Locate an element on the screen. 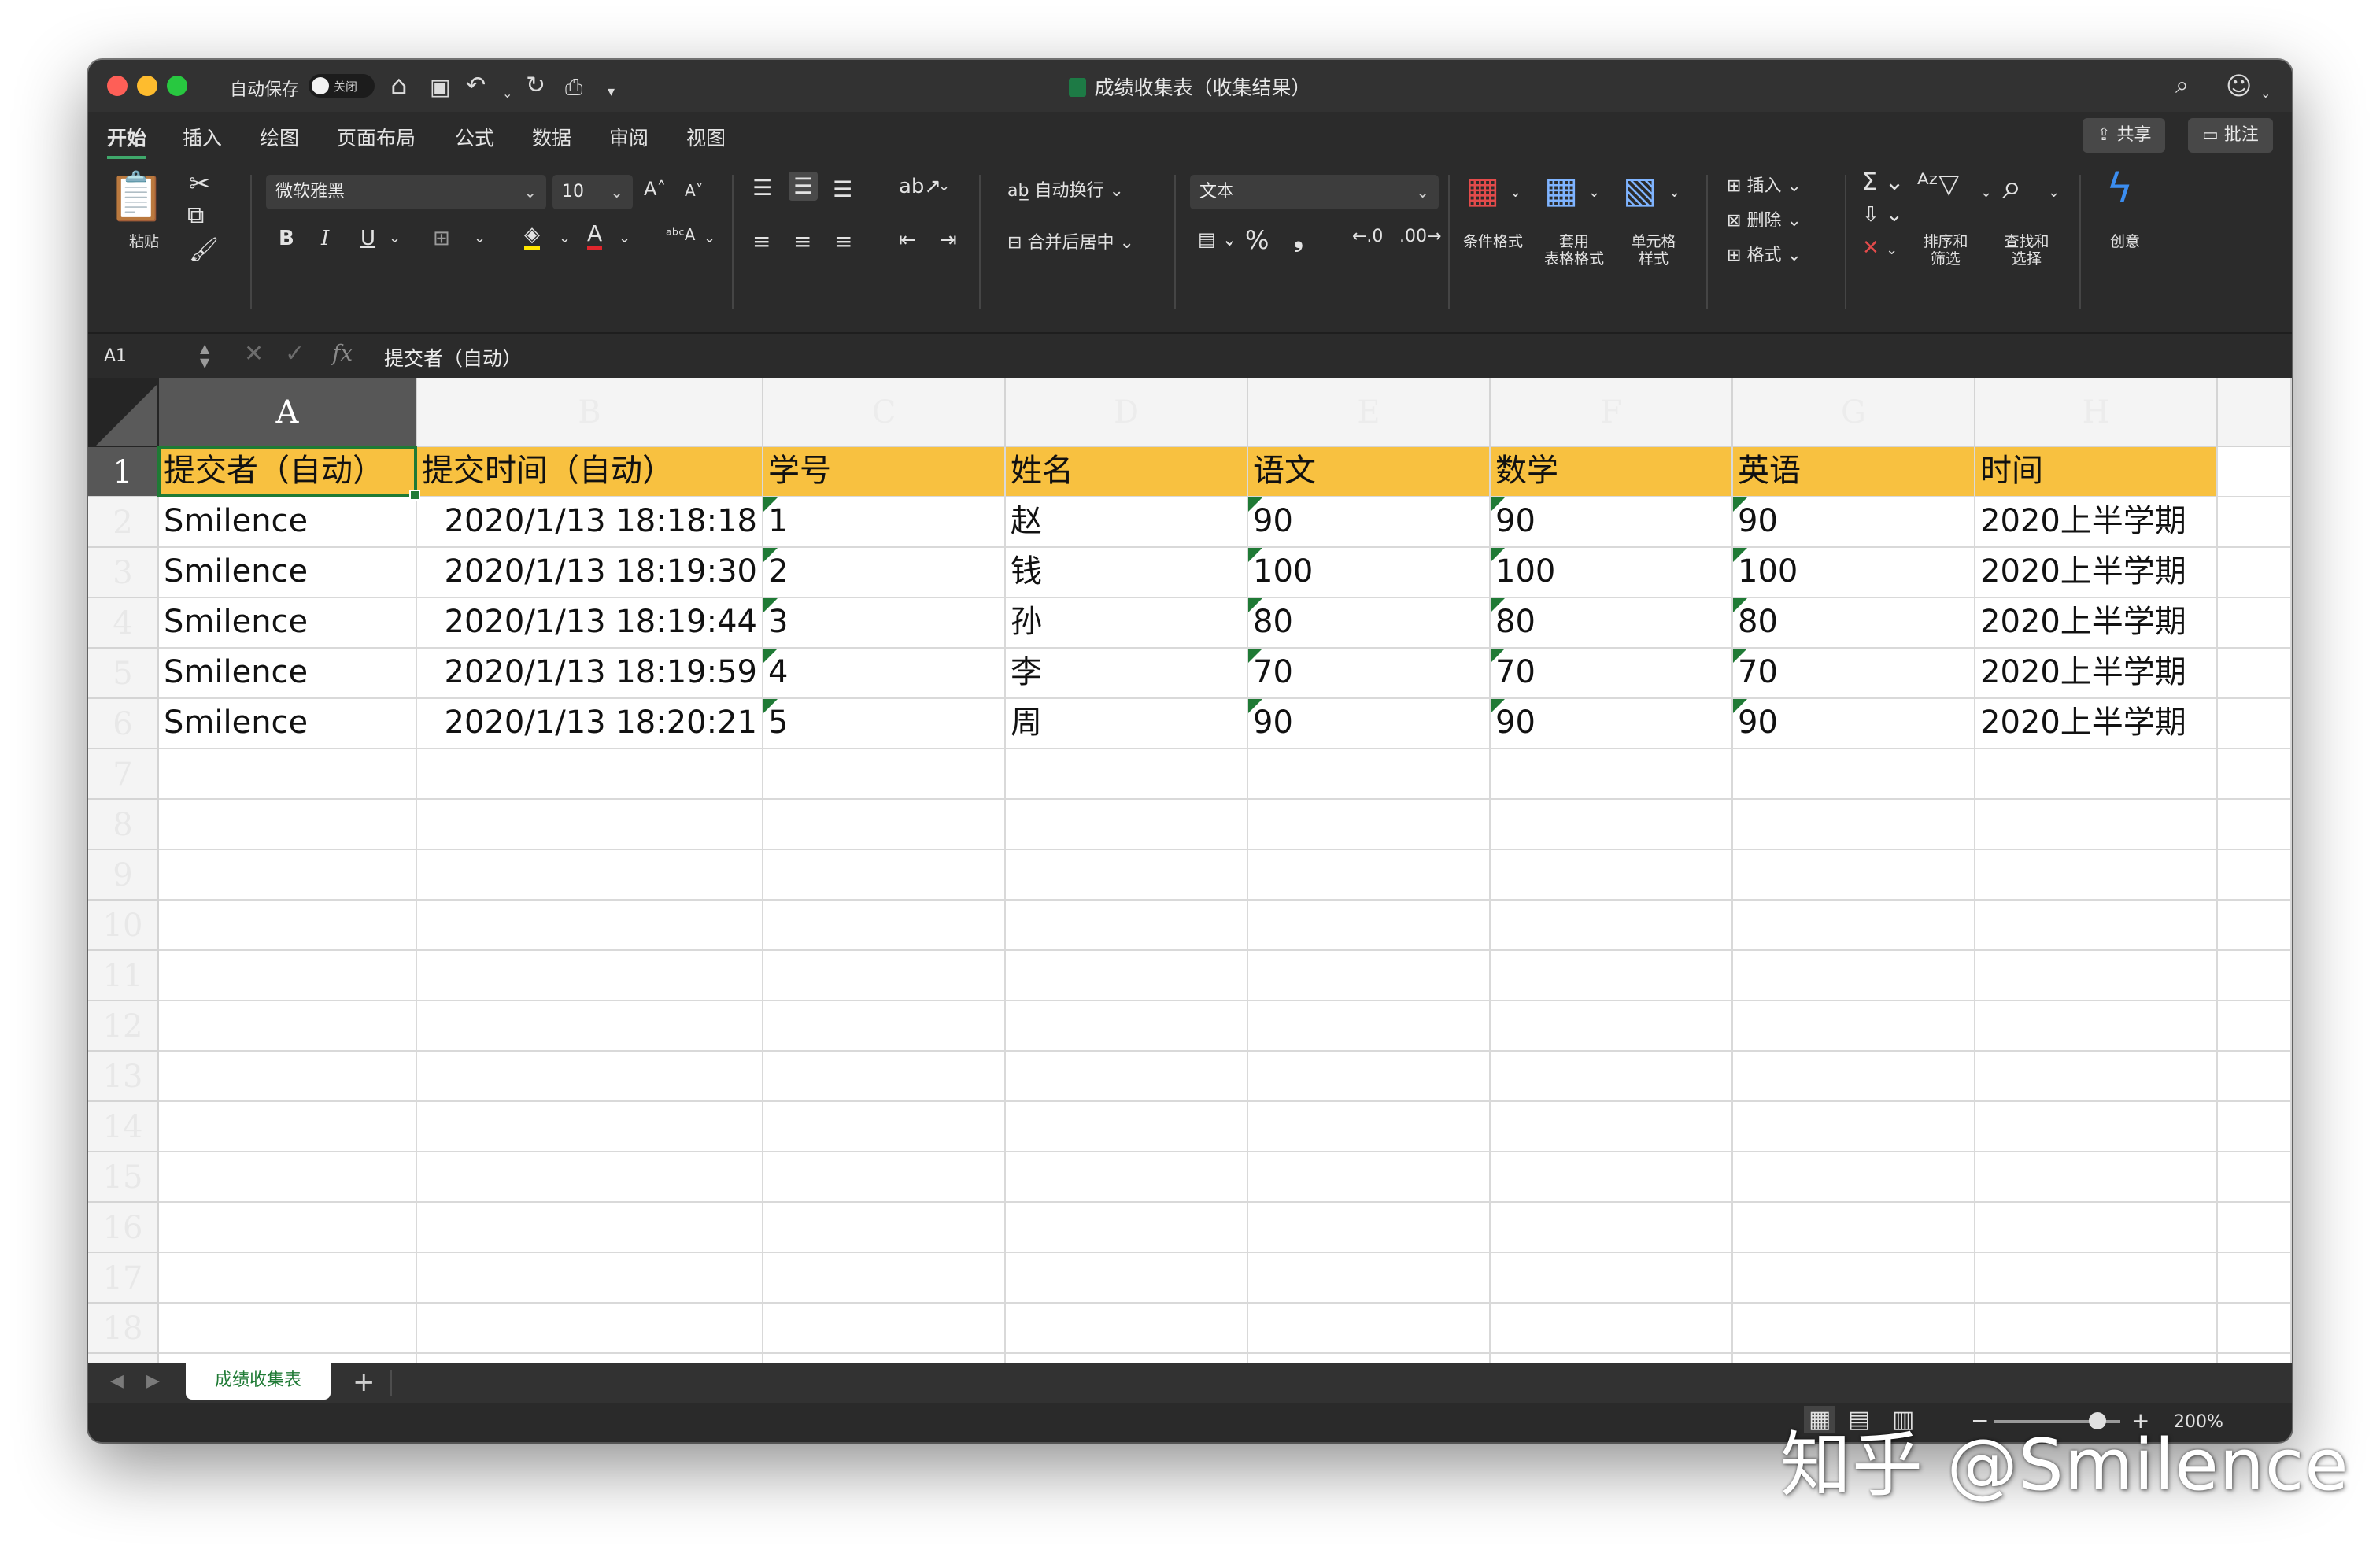 This screenshot has width=2380, height=1557. row-header: 1 is located at coordinates (123, 472).